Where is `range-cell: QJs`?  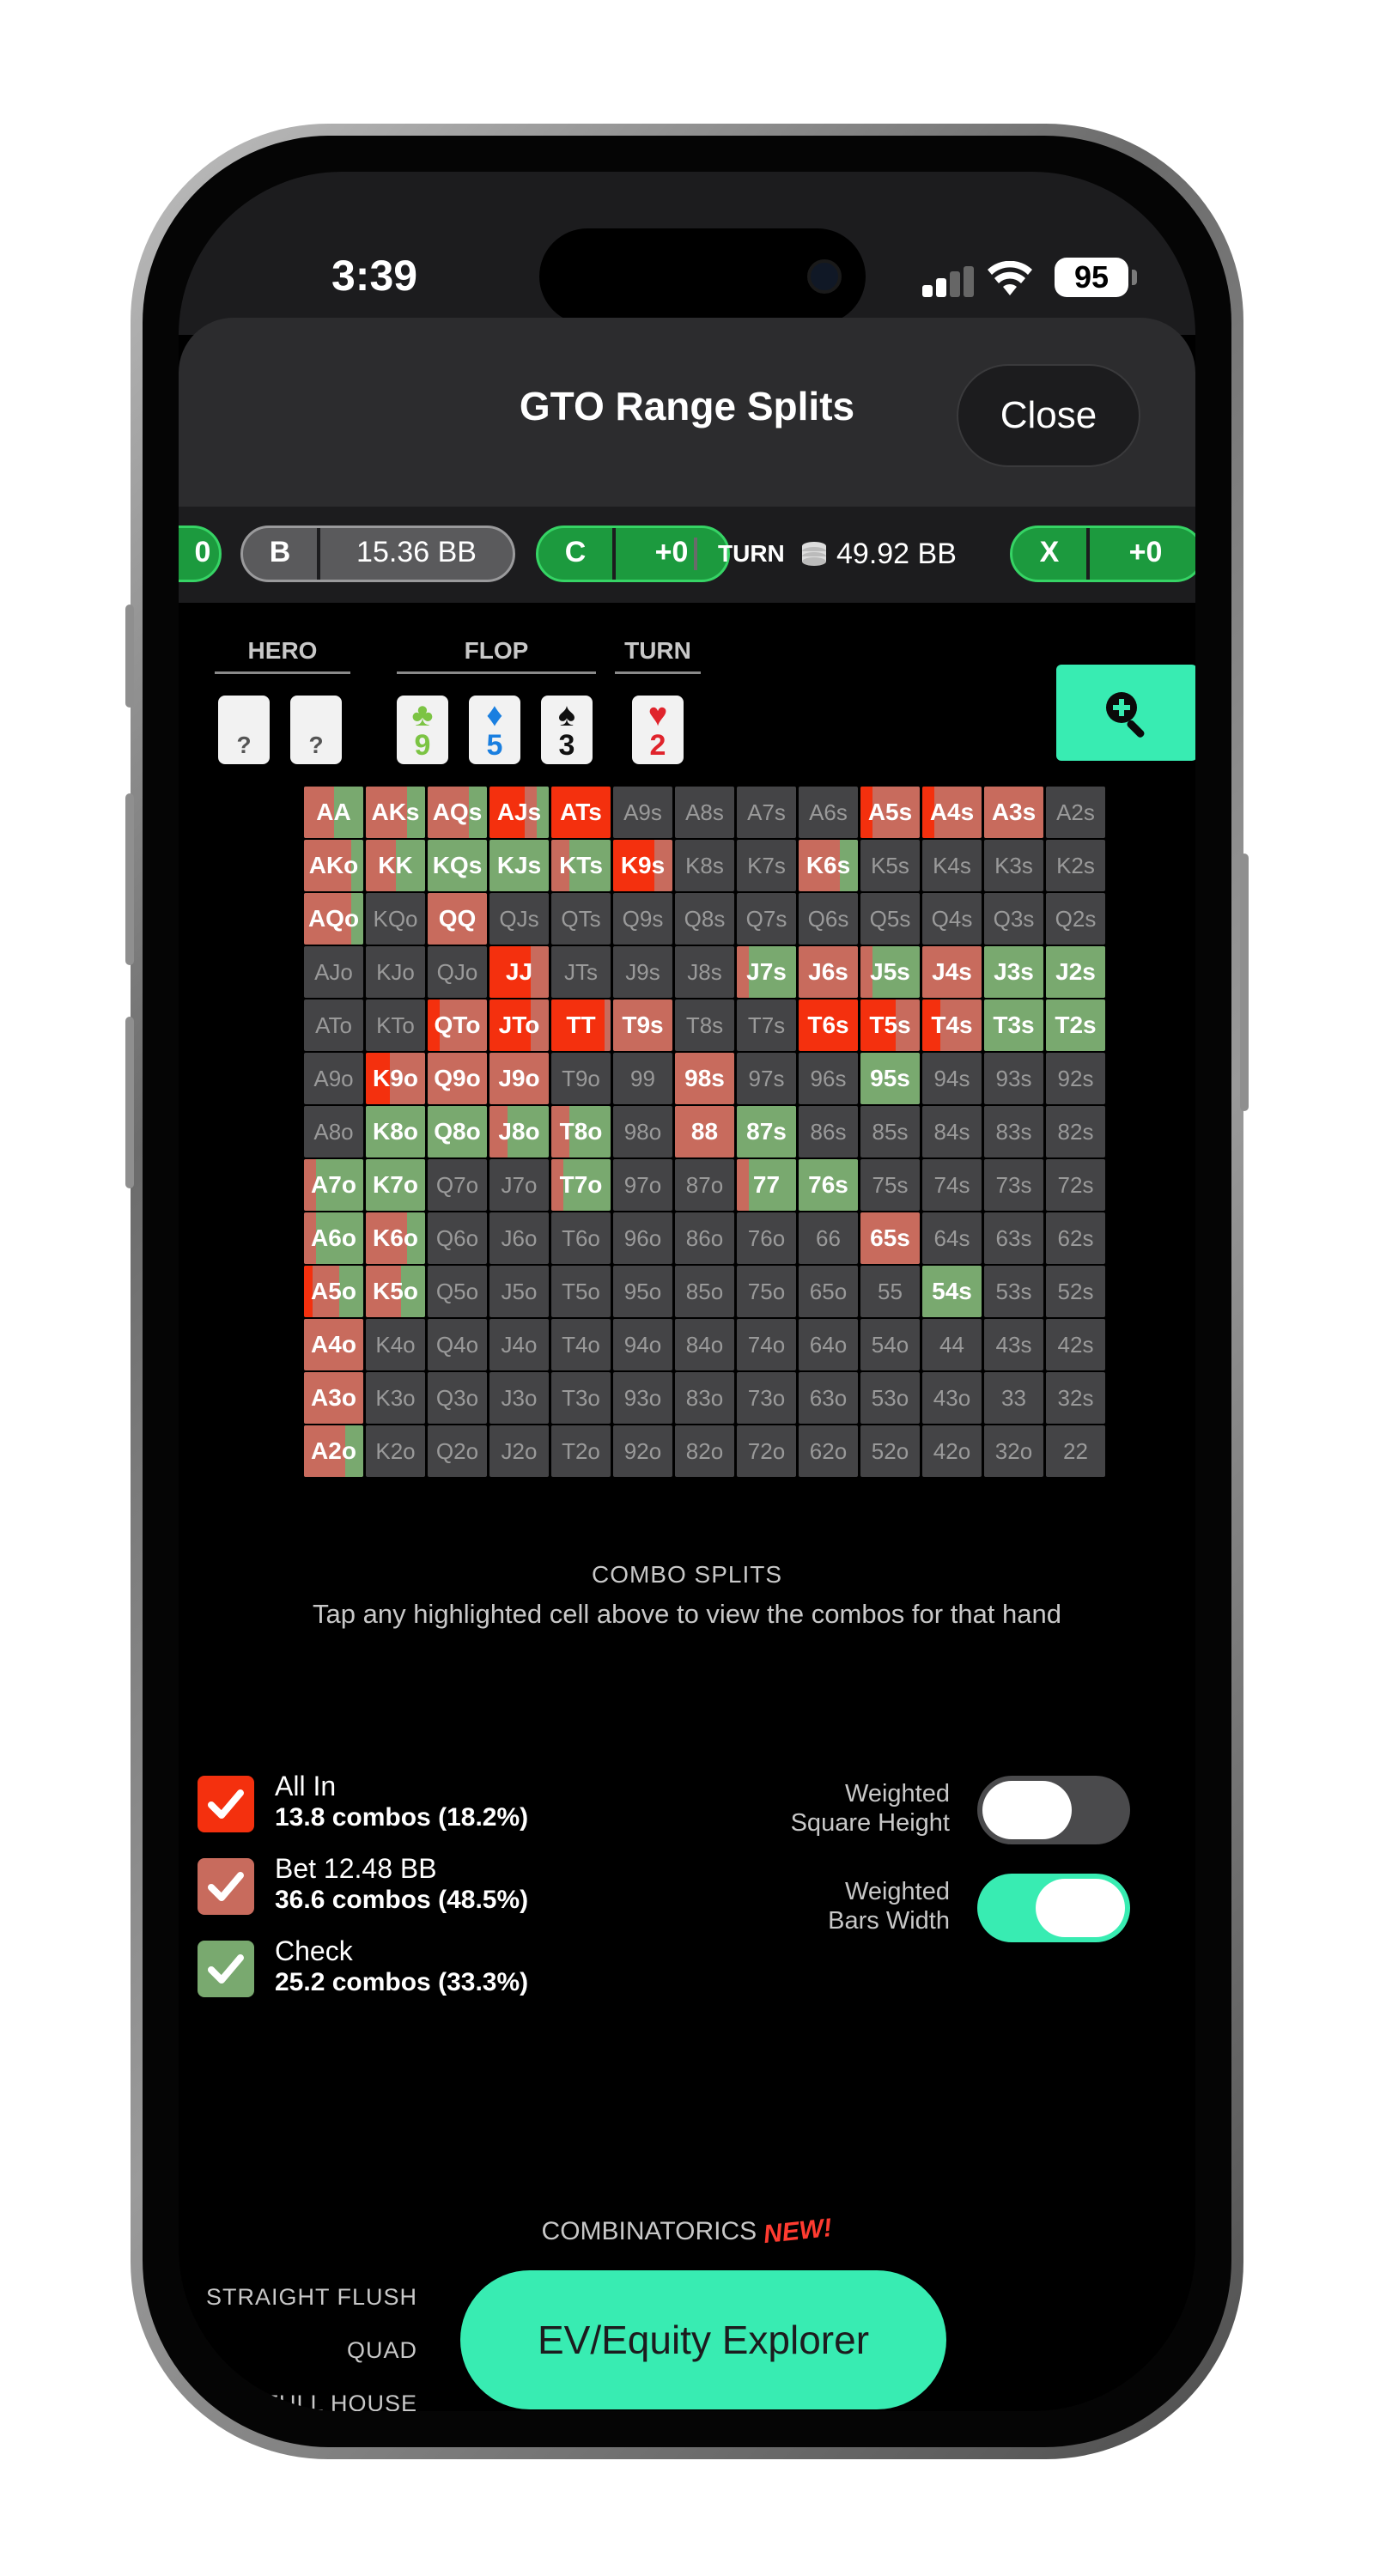
range-cell: QJs is located at coordinates (519, 919).